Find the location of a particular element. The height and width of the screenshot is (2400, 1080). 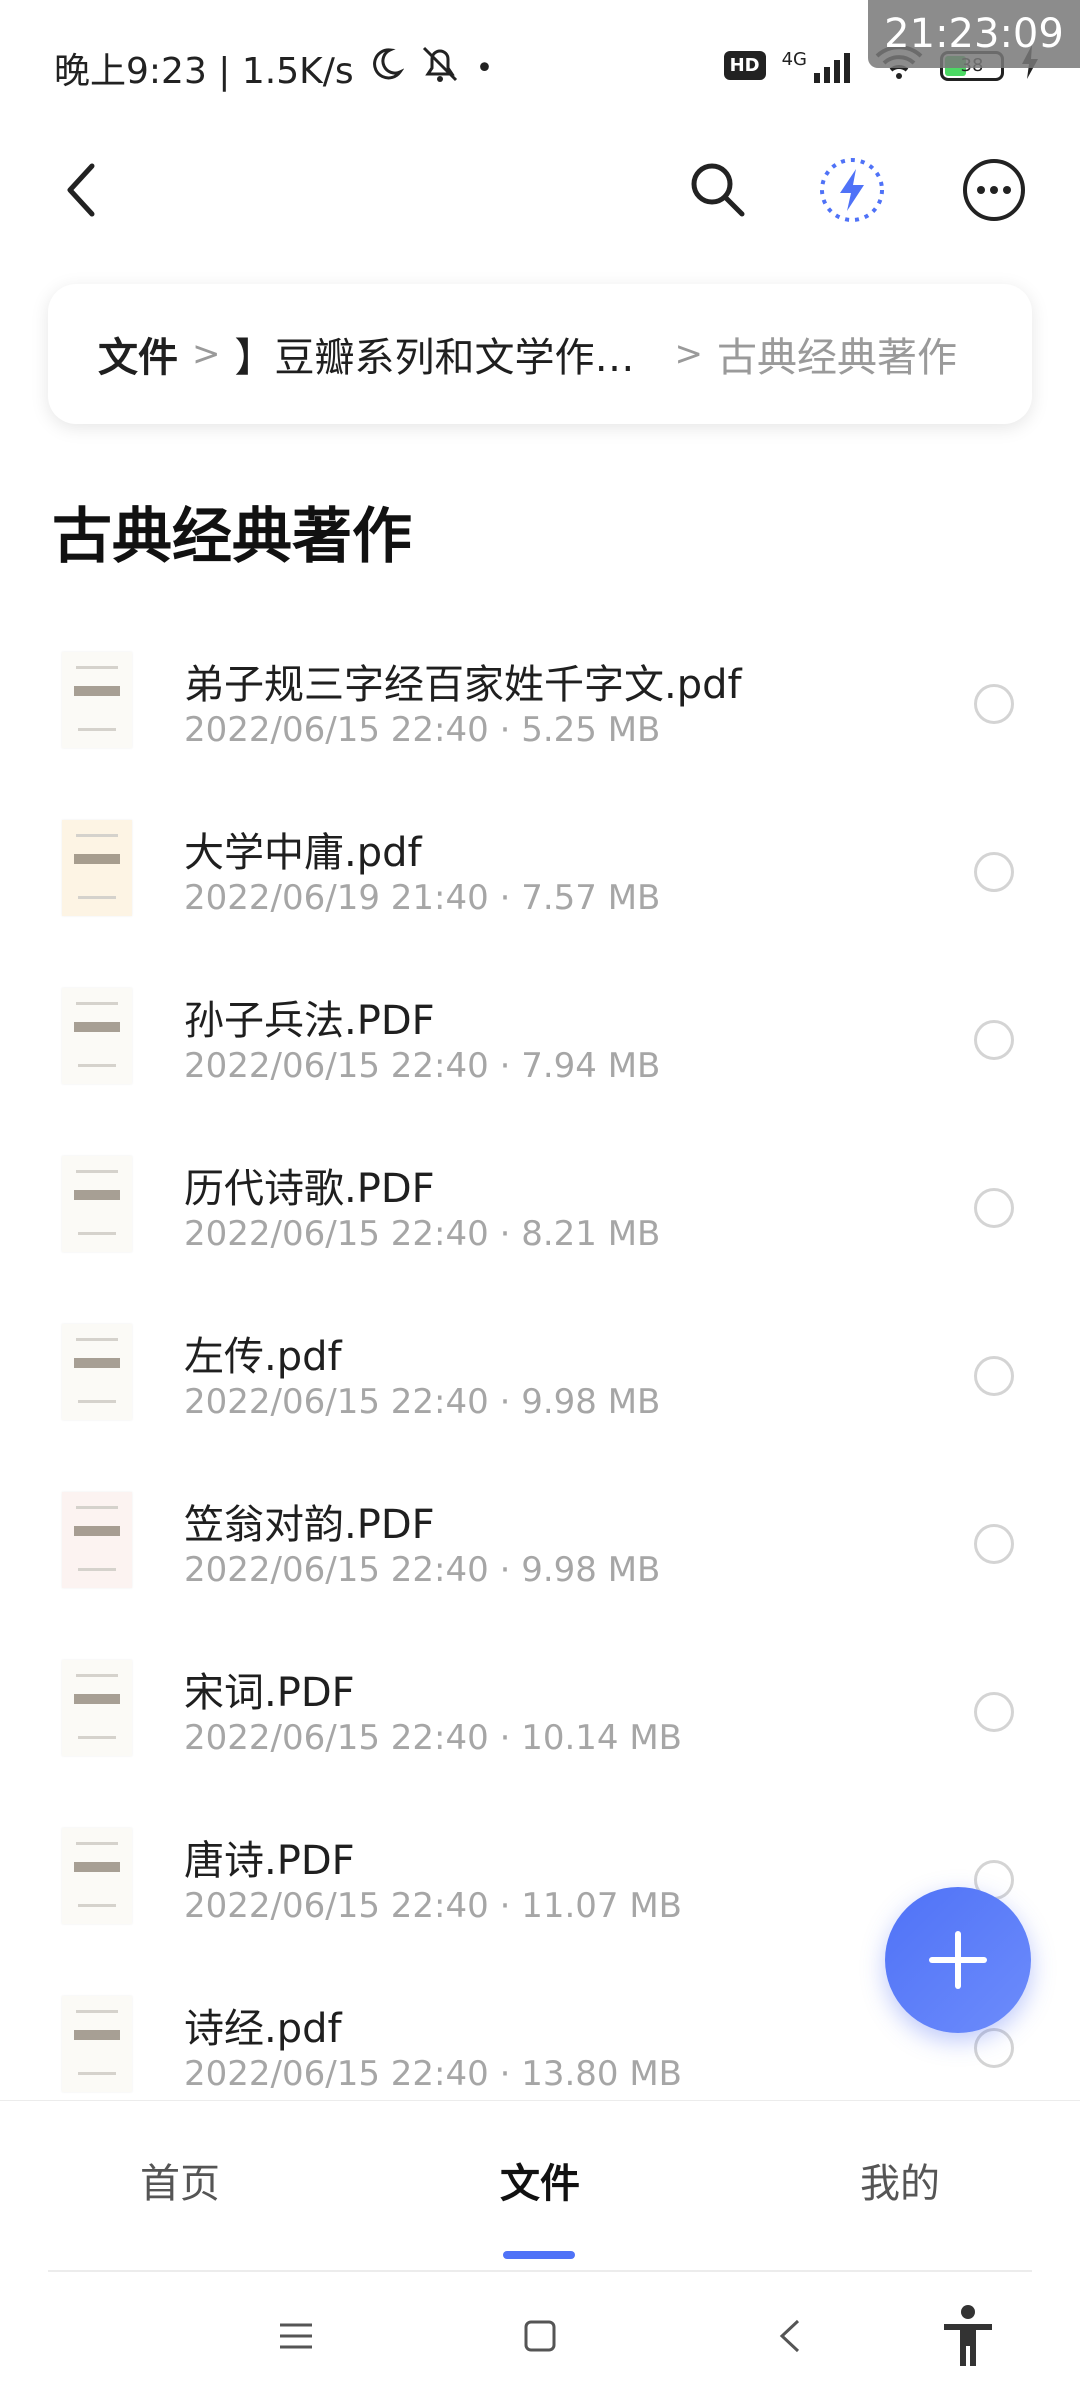

file-name: 左传.pdf is located at coordinates (263, 1357).